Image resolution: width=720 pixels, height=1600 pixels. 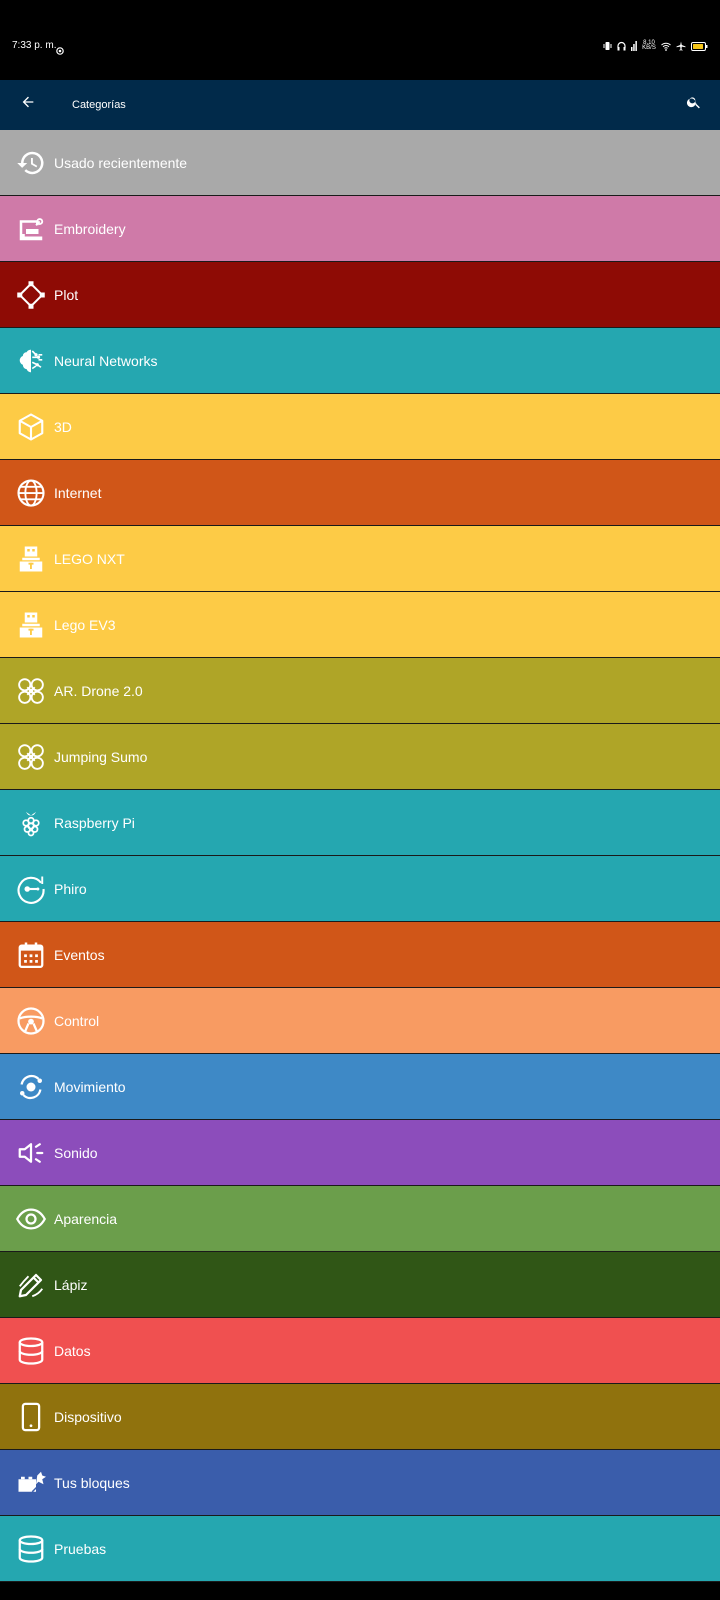 I want to click on app-bar: Categorías, so click(x=360, y=105).